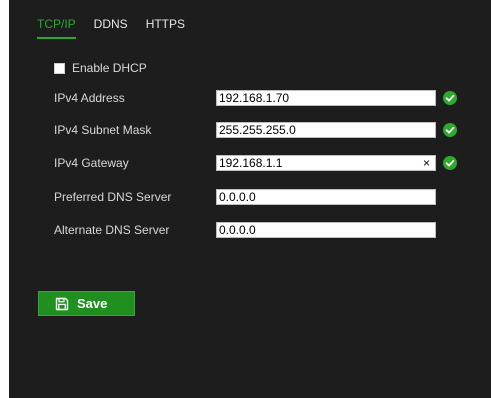 The width and height of the screenshot is (491, 398). Describe the element at coordinates (426, 163) in the screenshot. I see `clear-icon: ×` at that location.